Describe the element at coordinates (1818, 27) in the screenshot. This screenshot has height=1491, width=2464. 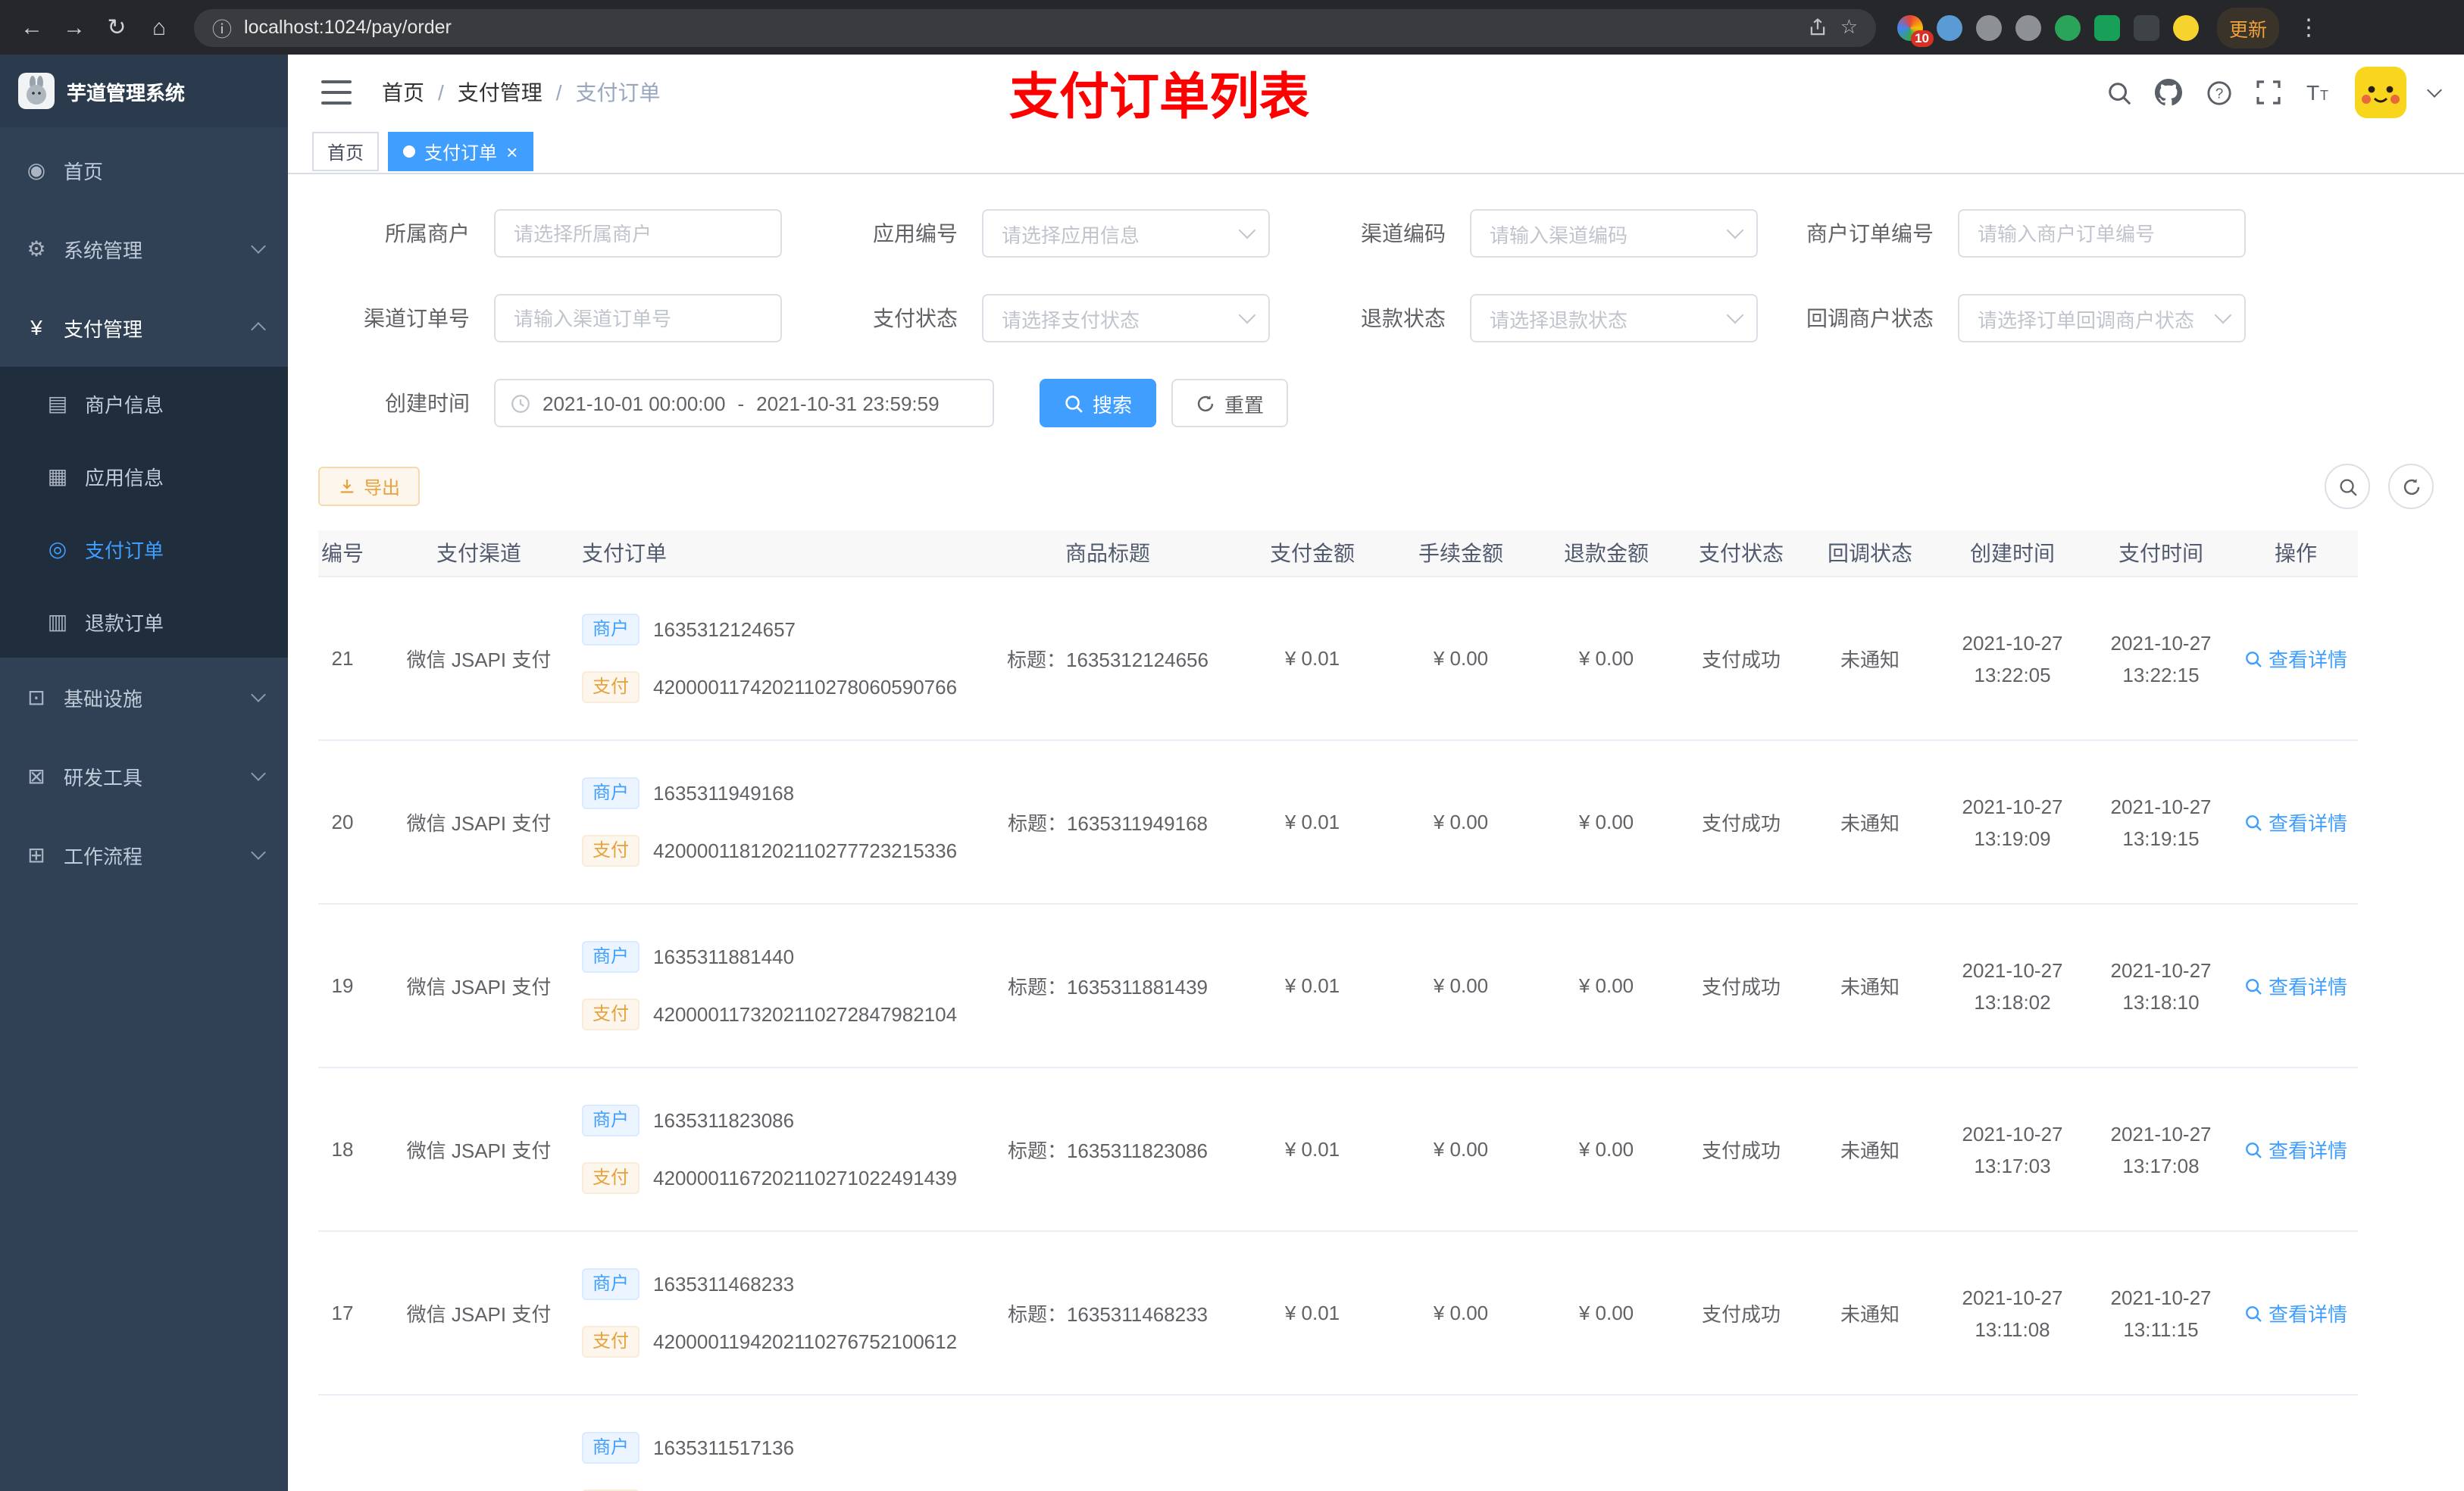
I see `share-icon` at that location.